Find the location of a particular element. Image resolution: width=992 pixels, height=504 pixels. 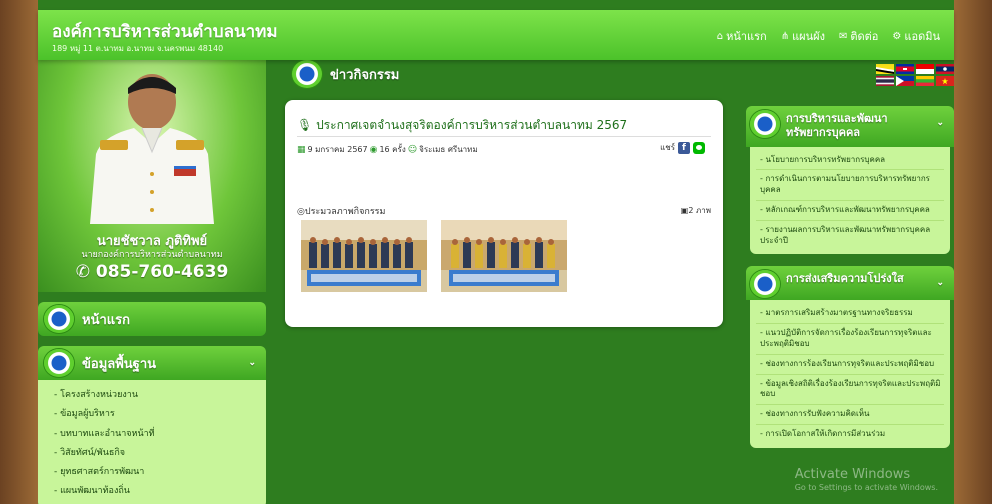

submenu-item: - นโยบายการบริหารทรัพยากรบุคคล is located at coordinates (850, 161).